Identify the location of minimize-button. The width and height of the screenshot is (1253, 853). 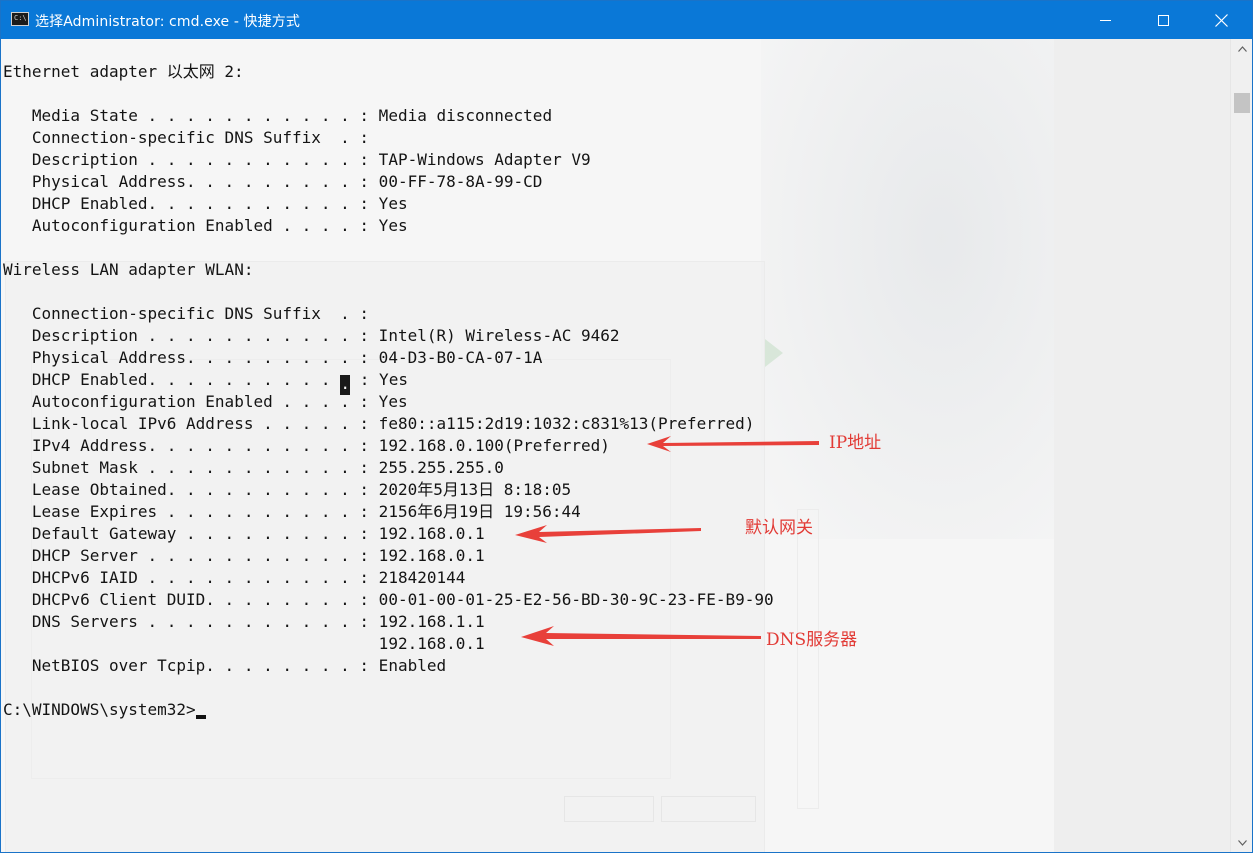
(1105, 20).